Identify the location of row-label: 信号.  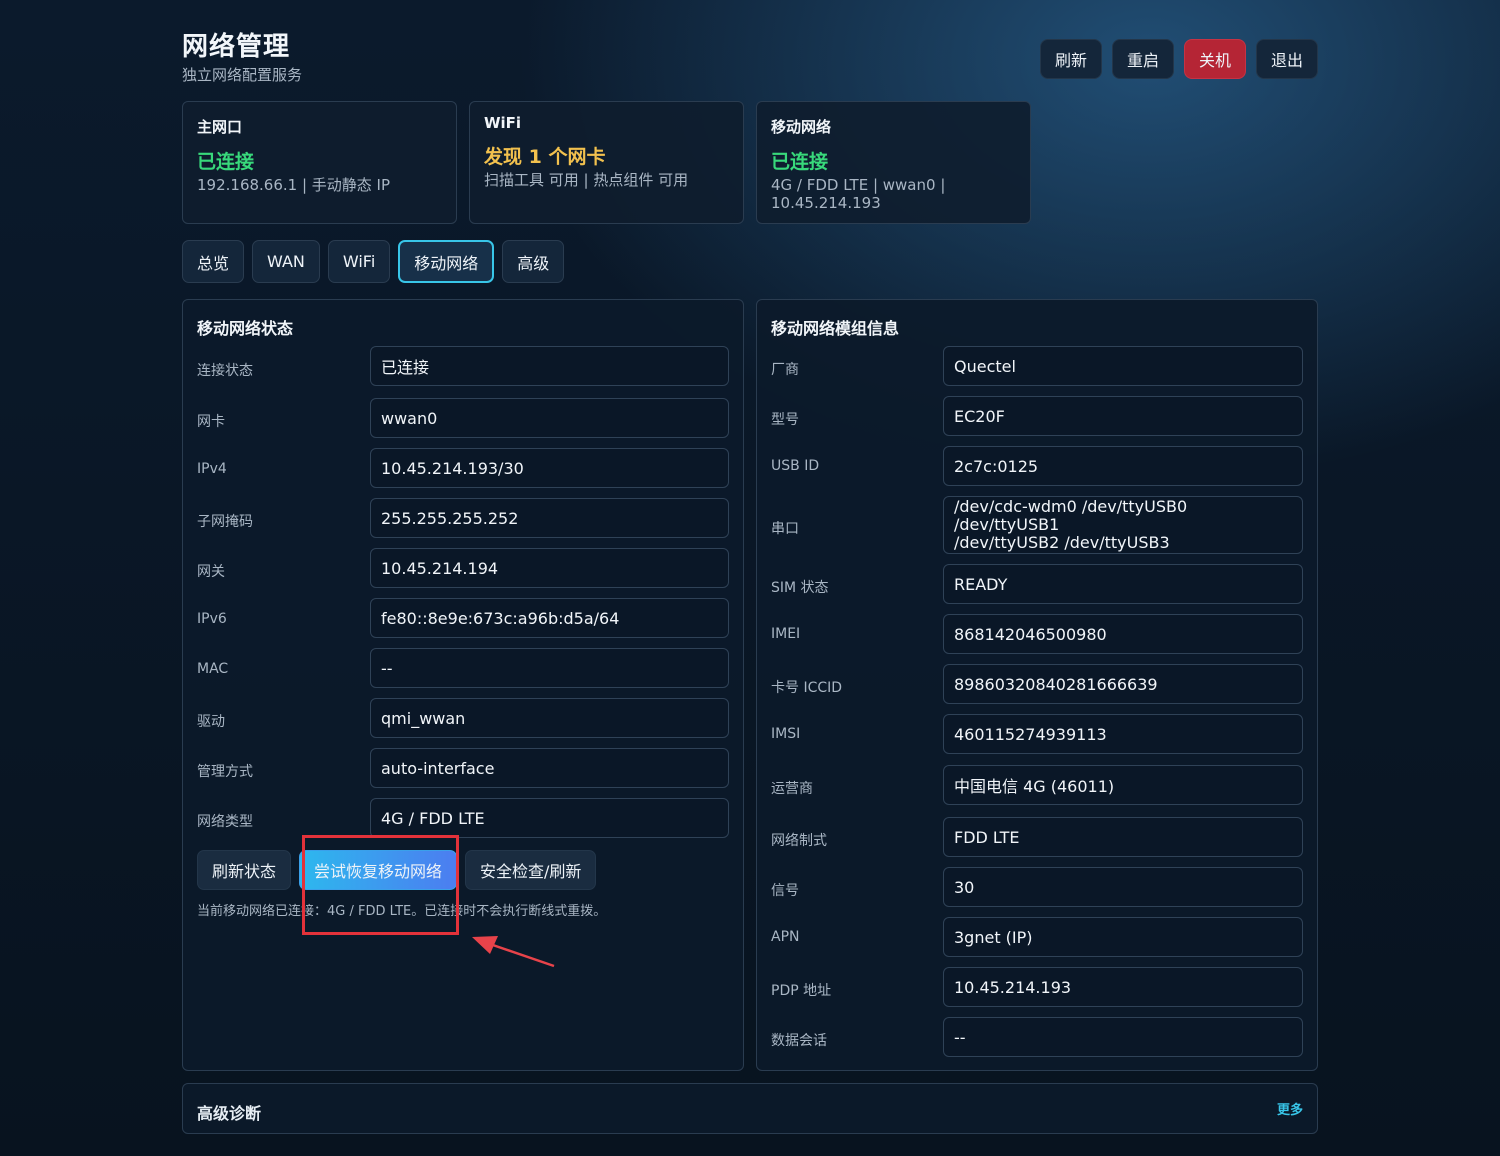
(785, 891).